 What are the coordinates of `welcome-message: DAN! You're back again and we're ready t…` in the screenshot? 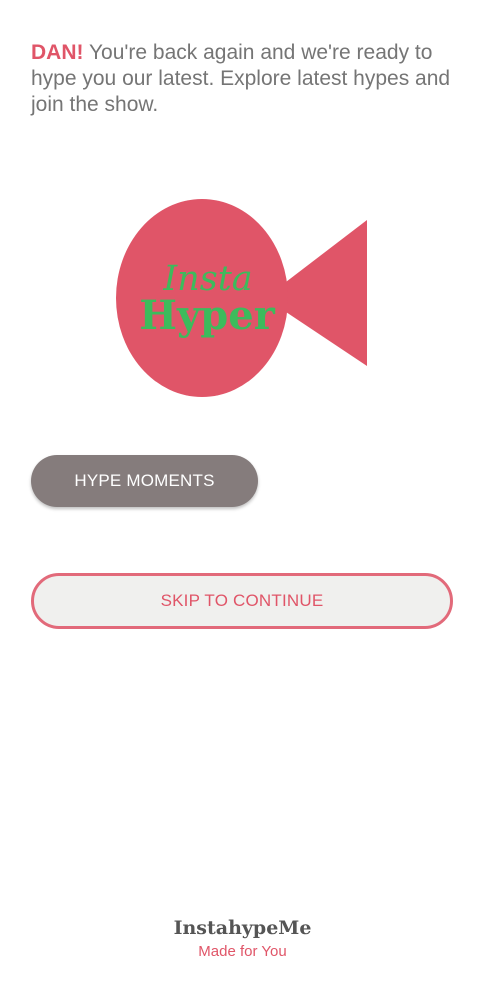 It's located at (241, 79).